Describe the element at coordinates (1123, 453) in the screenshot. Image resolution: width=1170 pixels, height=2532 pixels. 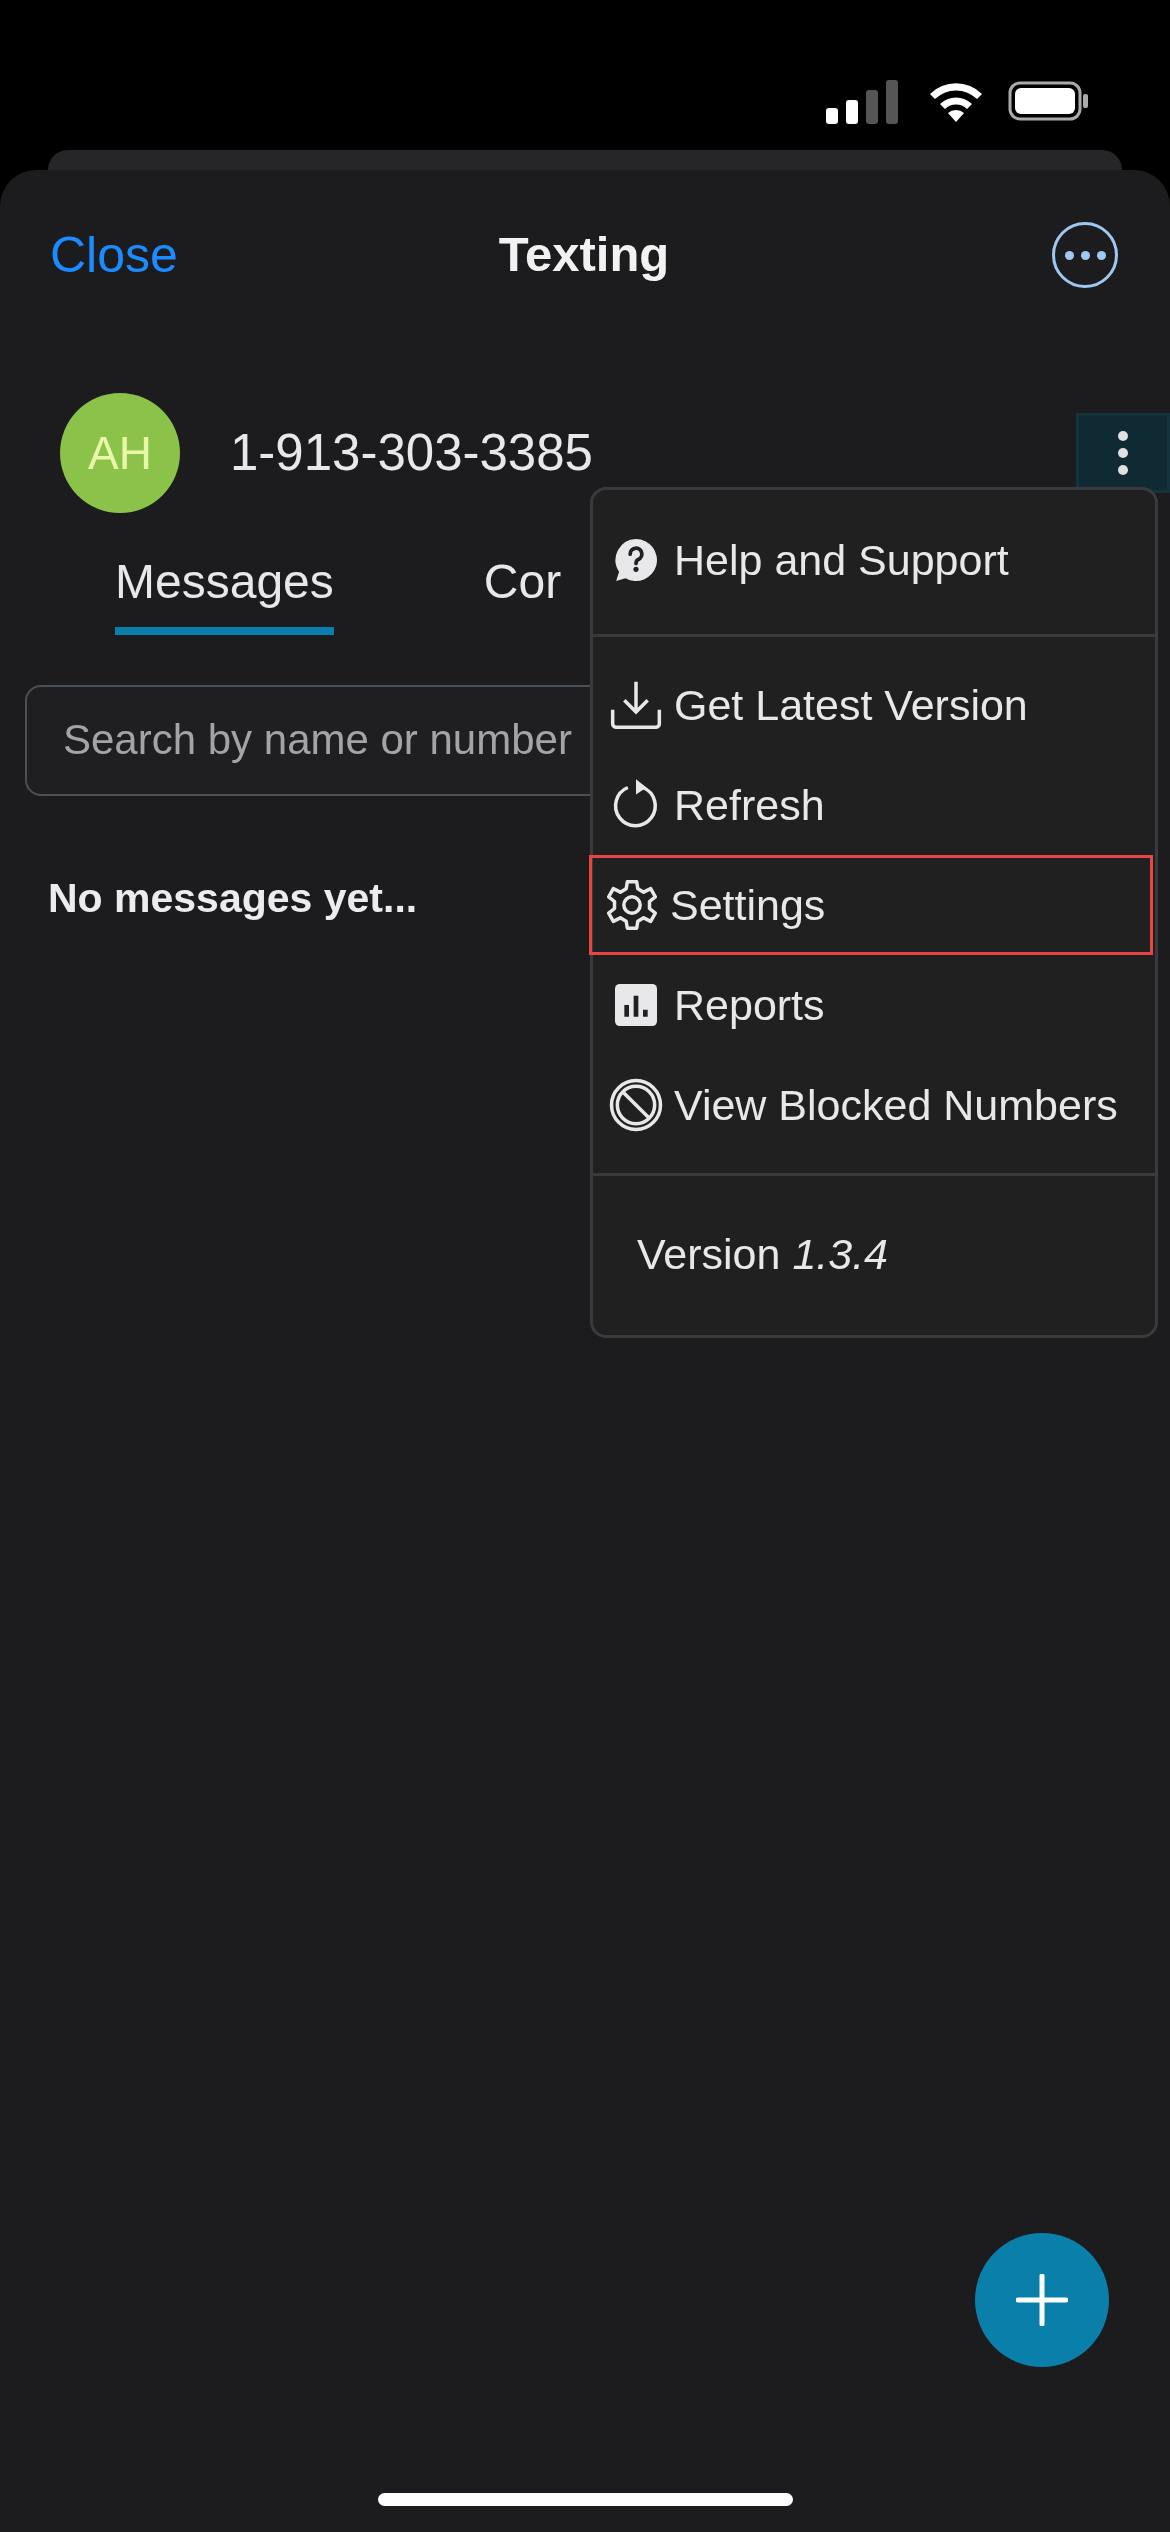
I see `kebab-menu-button` at that location.